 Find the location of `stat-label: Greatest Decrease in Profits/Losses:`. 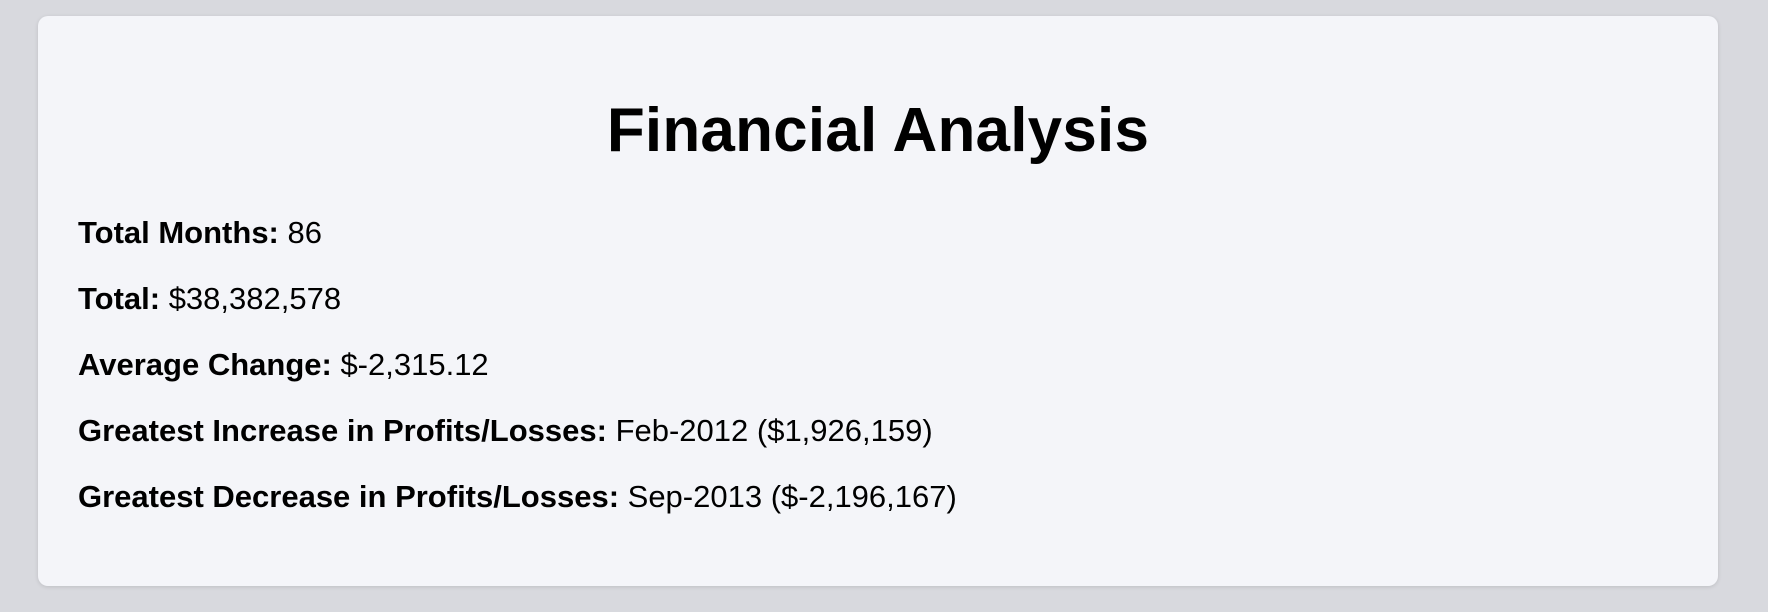

stat-label: Greatest Decrease in Profits/Losses: is located at coordinates (353, 496).